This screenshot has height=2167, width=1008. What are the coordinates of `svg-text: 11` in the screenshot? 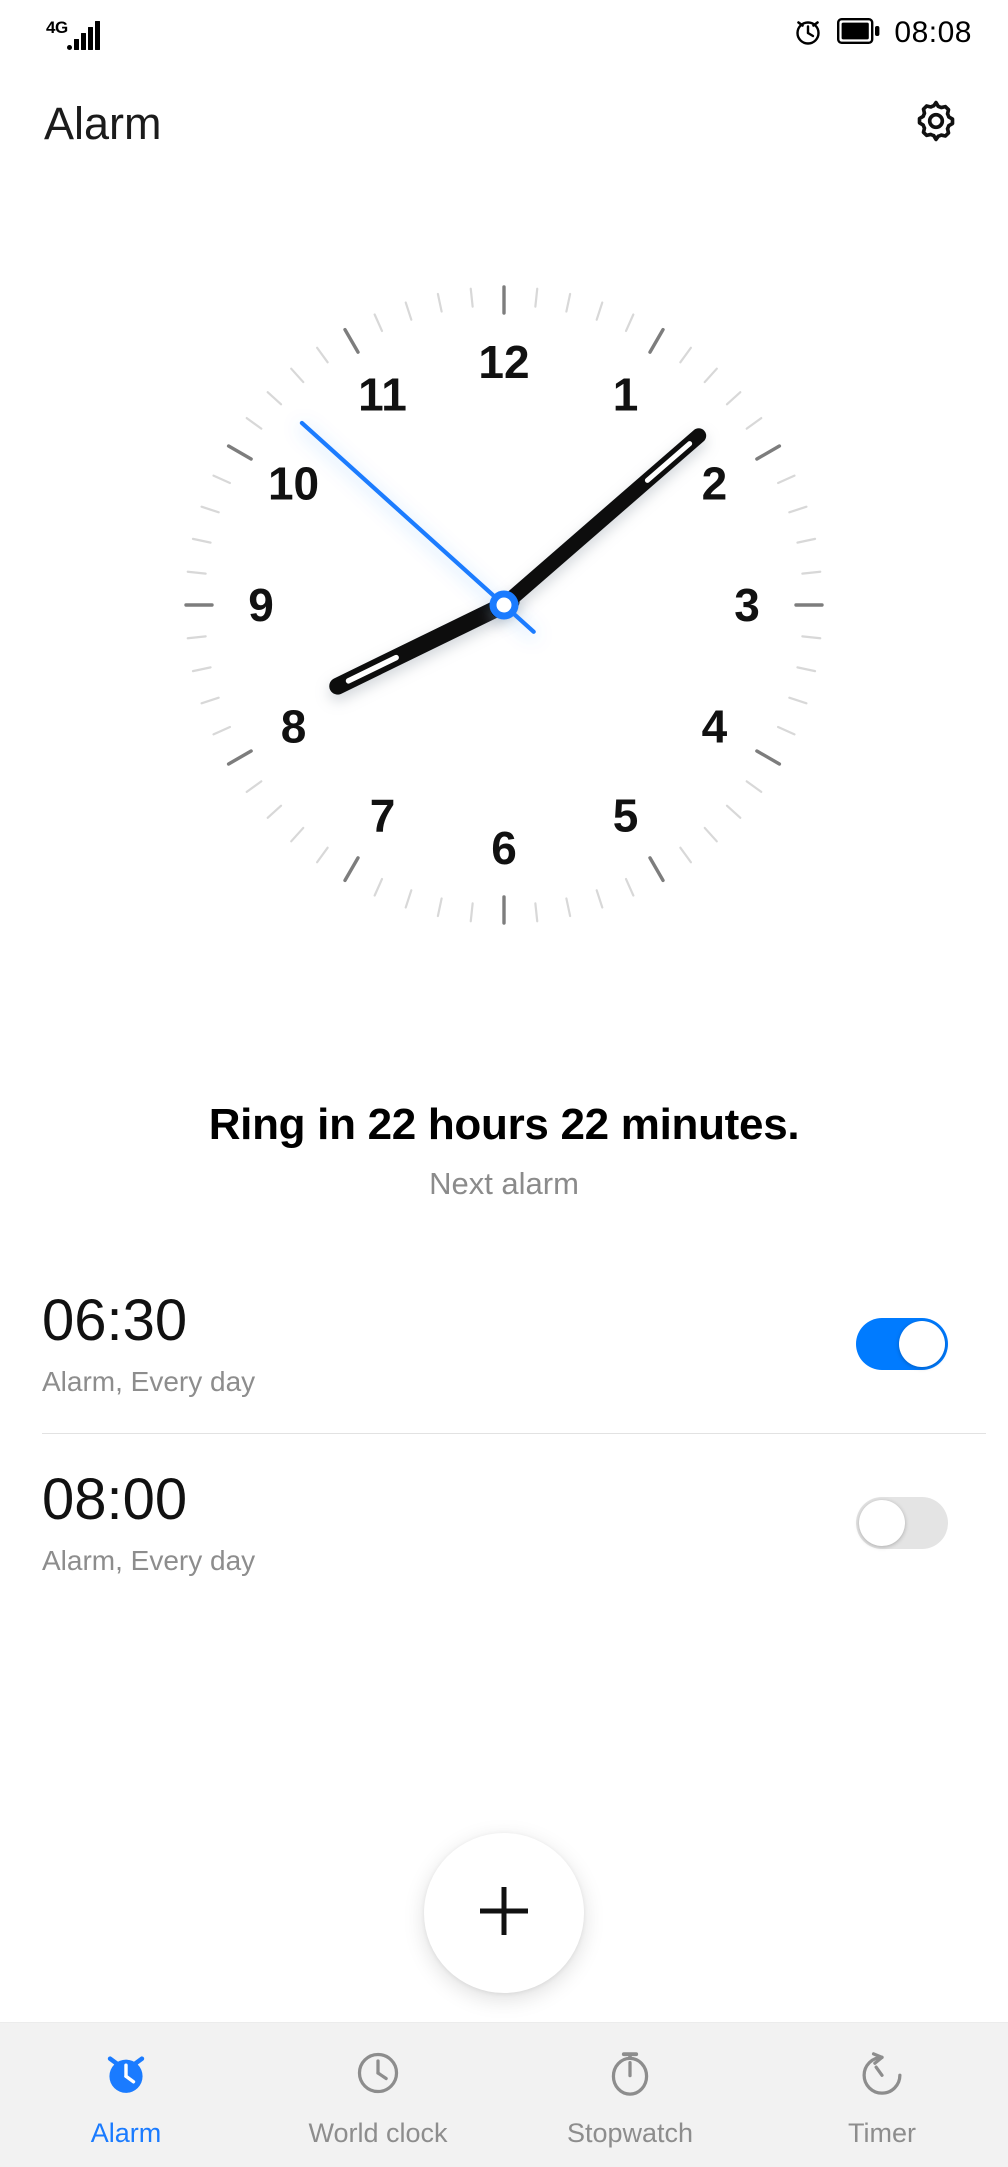 It's located at (382, 395).